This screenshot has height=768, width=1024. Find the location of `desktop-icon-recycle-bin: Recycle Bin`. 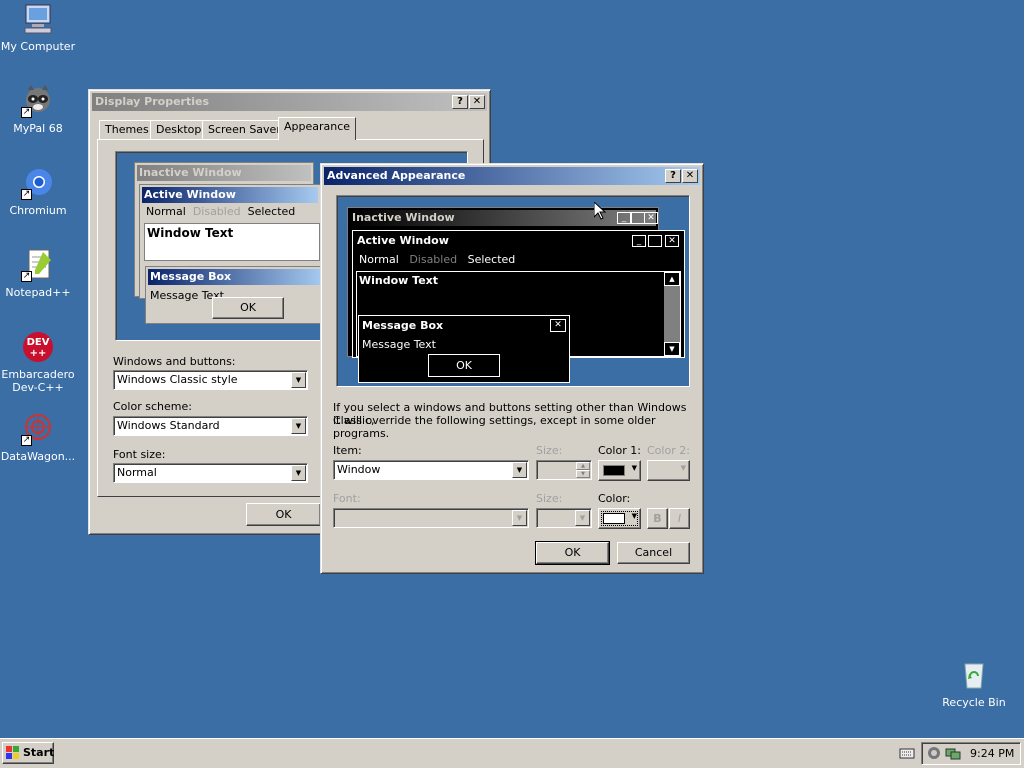

desktop-icon-recycle-bin: Recycle Bin is located at coordinates (974, 683).